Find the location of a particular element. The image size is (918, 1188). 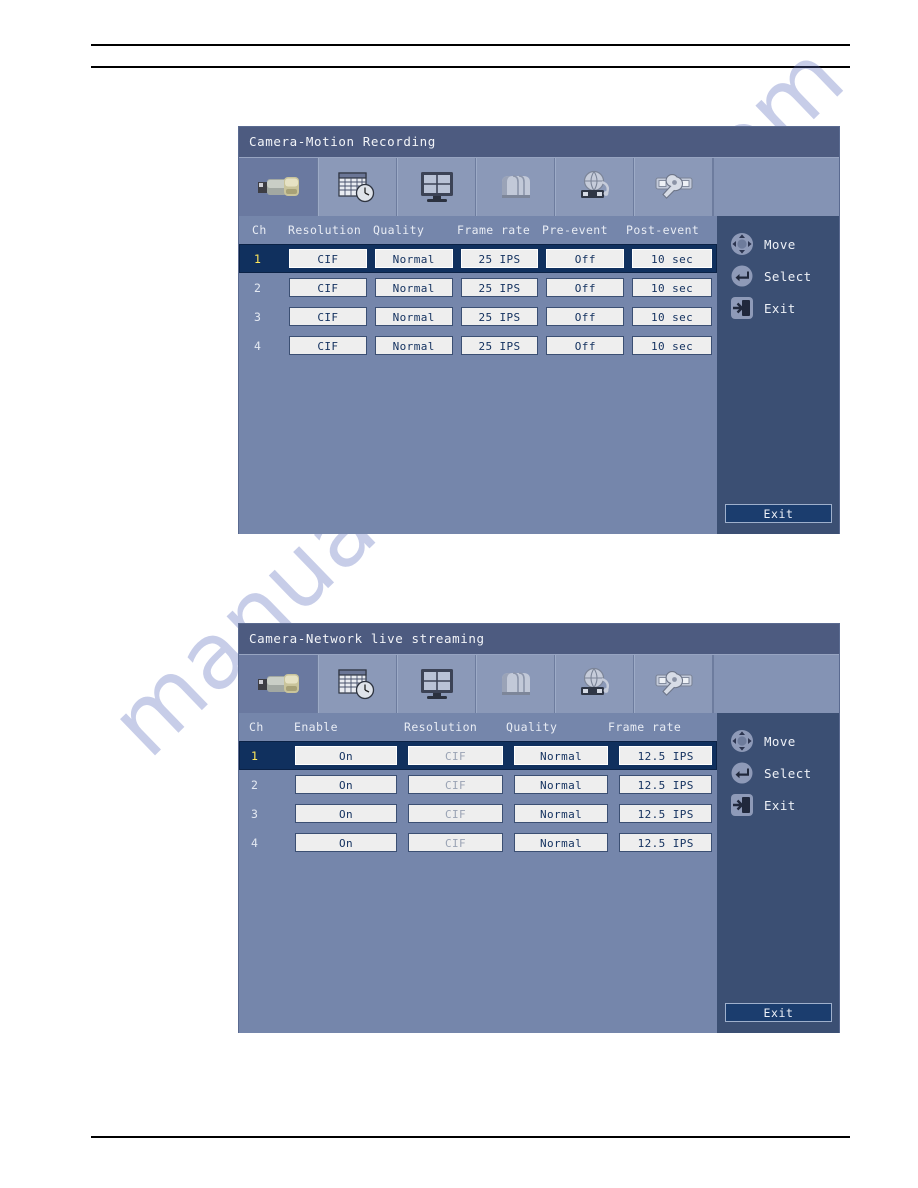

column-header-frame-rate: Frame rate is located at coordinates (645, 727).